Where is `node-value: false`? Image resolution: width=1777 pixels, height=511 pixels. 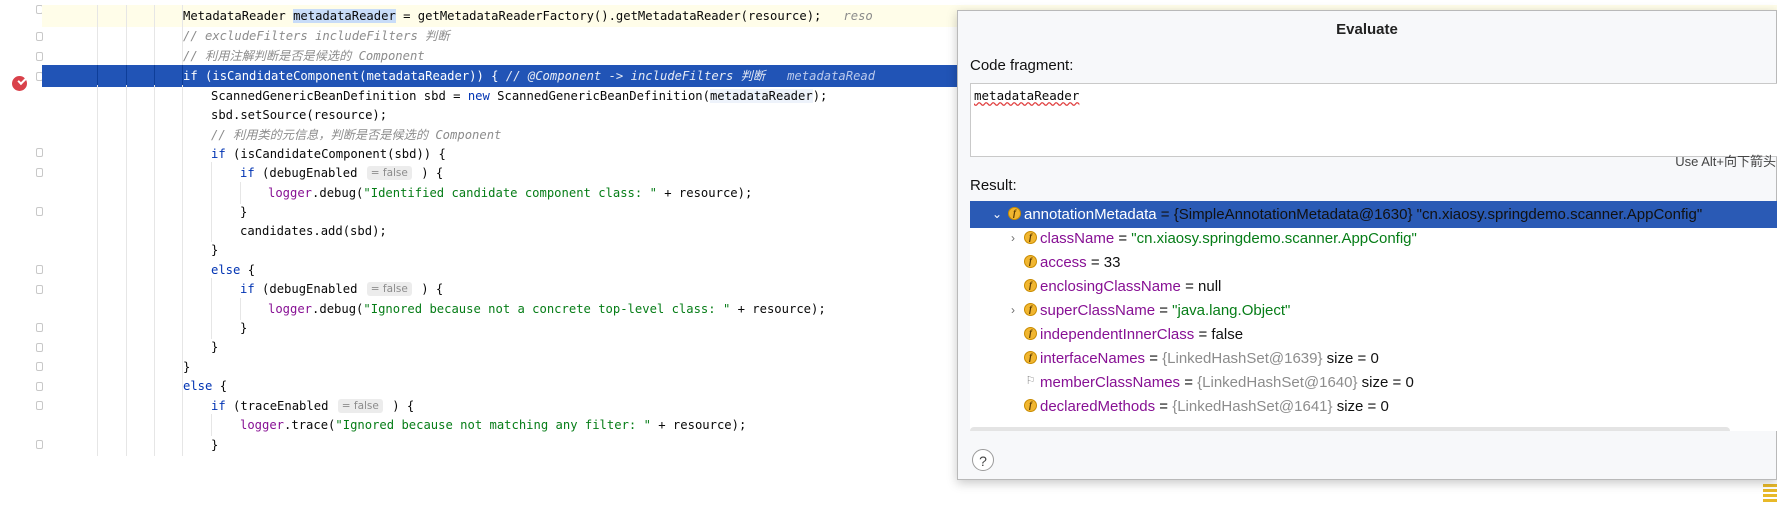
node-value: false is located at coordinates (1227, 334).